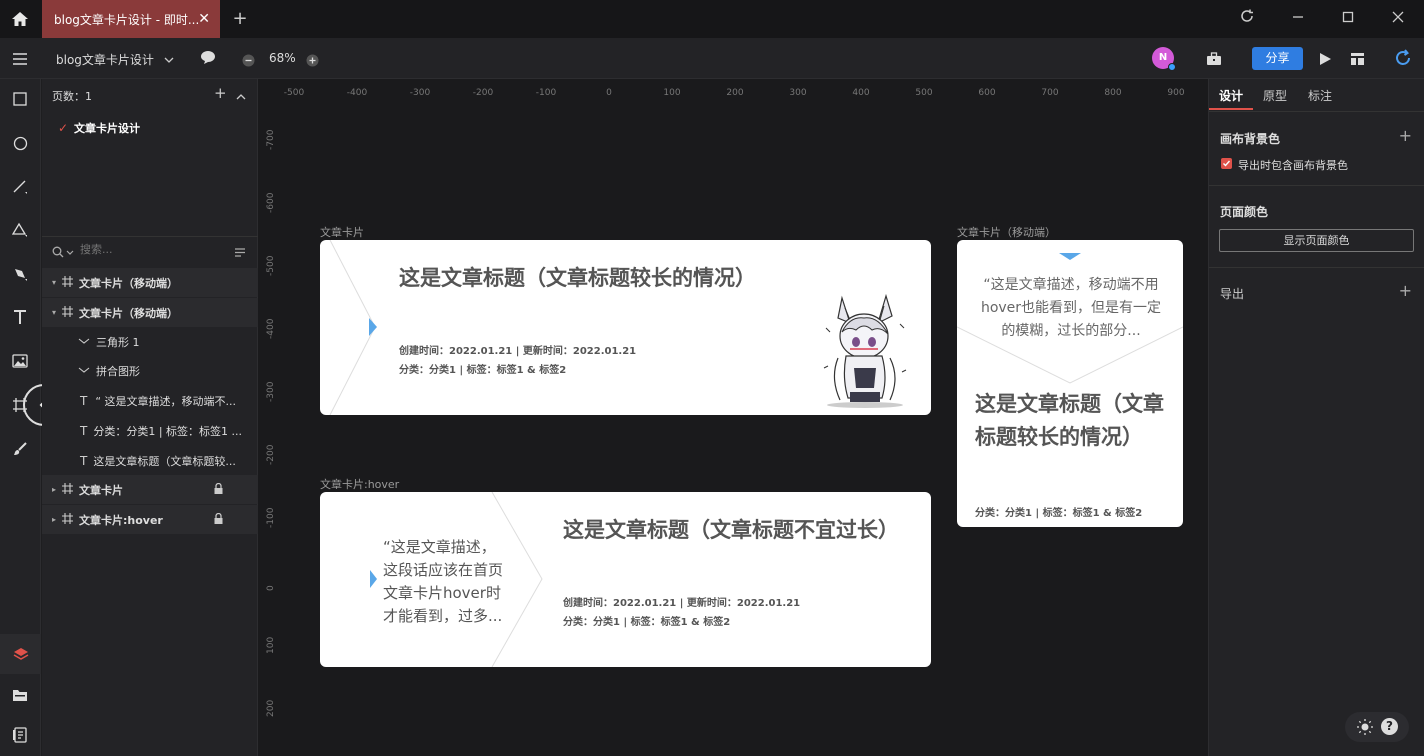 Image resolution: width=1424 pixels, height=756 pixels. What do you see at coordinates (20, 187) in the screenshot?
I see `line-tool-icon` at bounding box center [20, 187].